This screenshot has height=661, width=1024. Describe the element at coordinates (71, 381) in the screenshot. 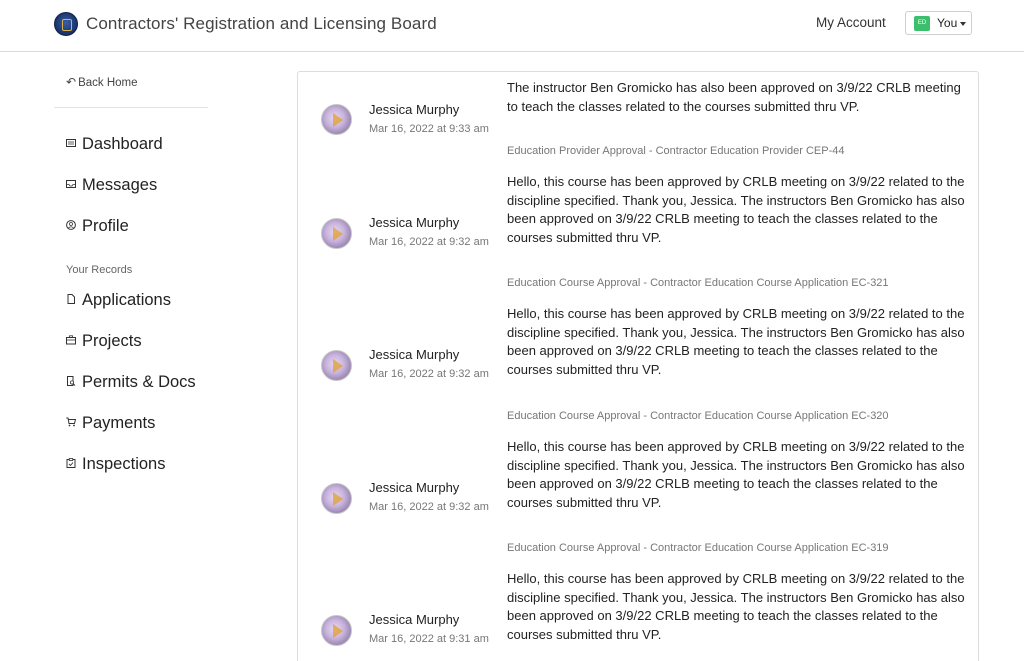

I see `document-search-icon` at that location.